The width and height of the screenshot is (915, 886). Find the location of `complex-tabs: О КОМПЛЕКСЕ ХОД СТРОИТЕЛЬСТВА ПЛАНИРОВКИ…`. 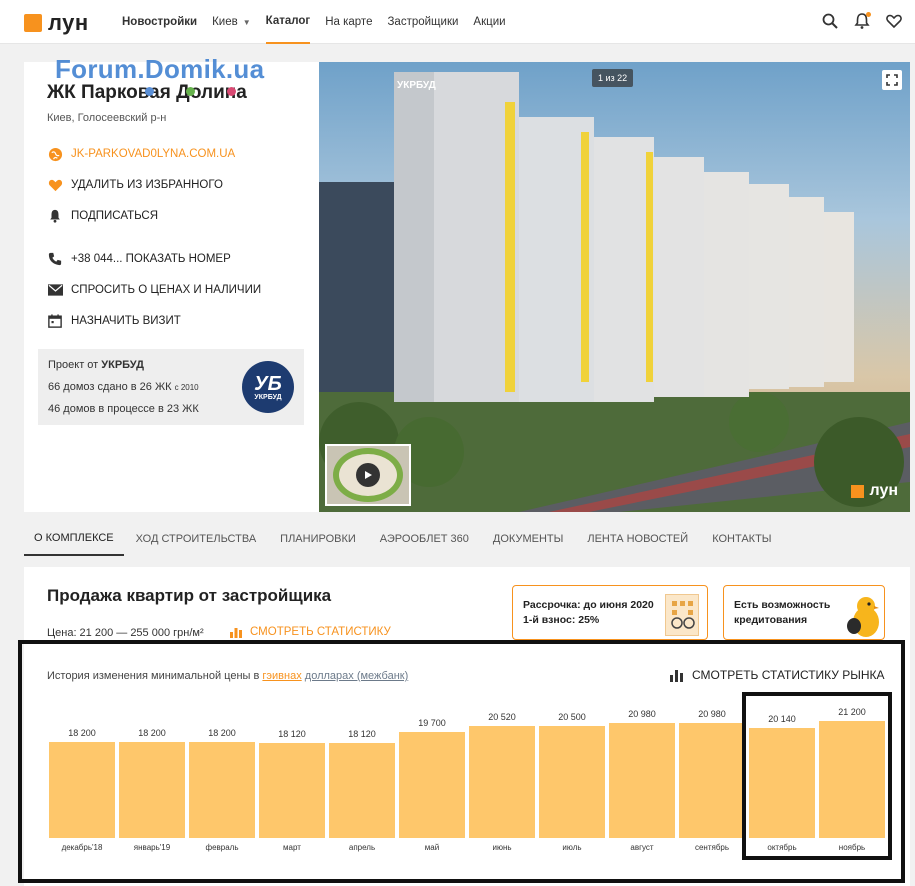

complex-tabs: О КОМПЛЕКСЕ ХОД СТРОИТЕЛЬСТВА ПЛАНИРОВКИ… is located at coordinates (404, 539).